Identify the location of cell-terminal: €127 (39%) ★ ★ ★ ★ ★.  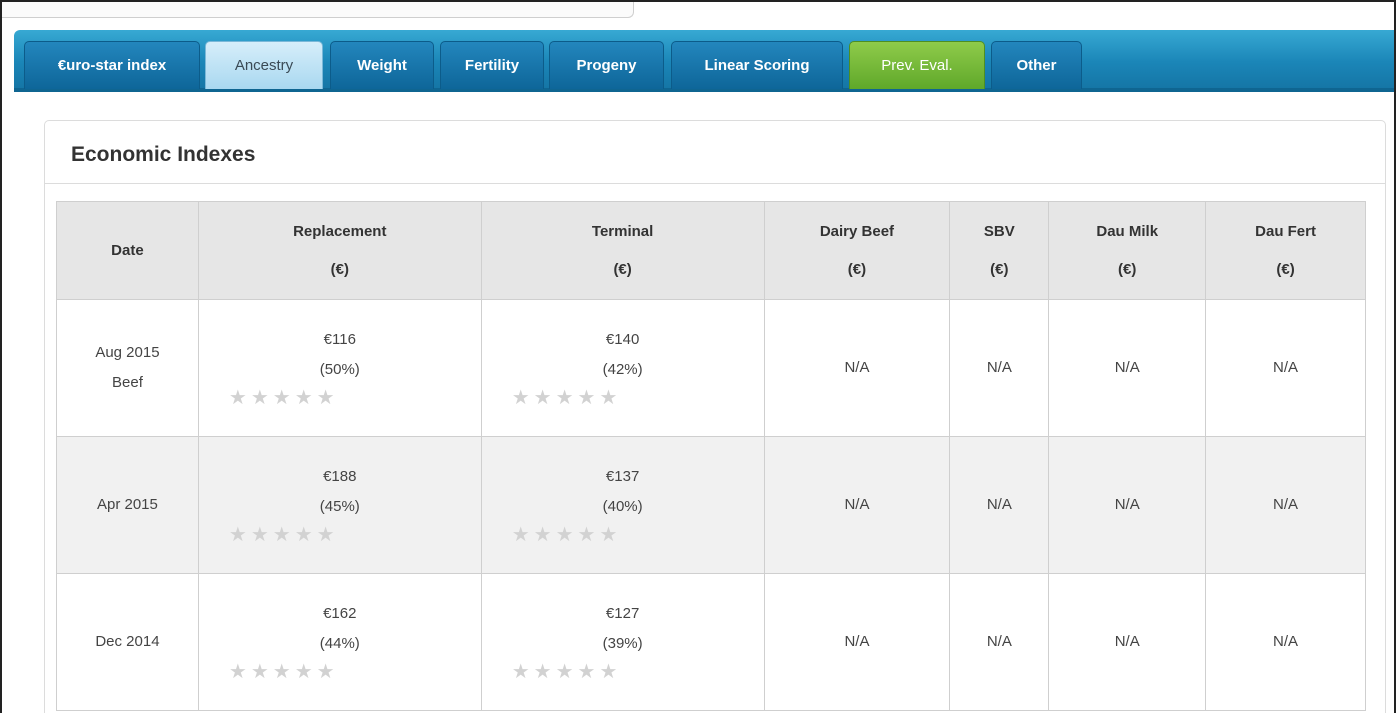
(622, 642).